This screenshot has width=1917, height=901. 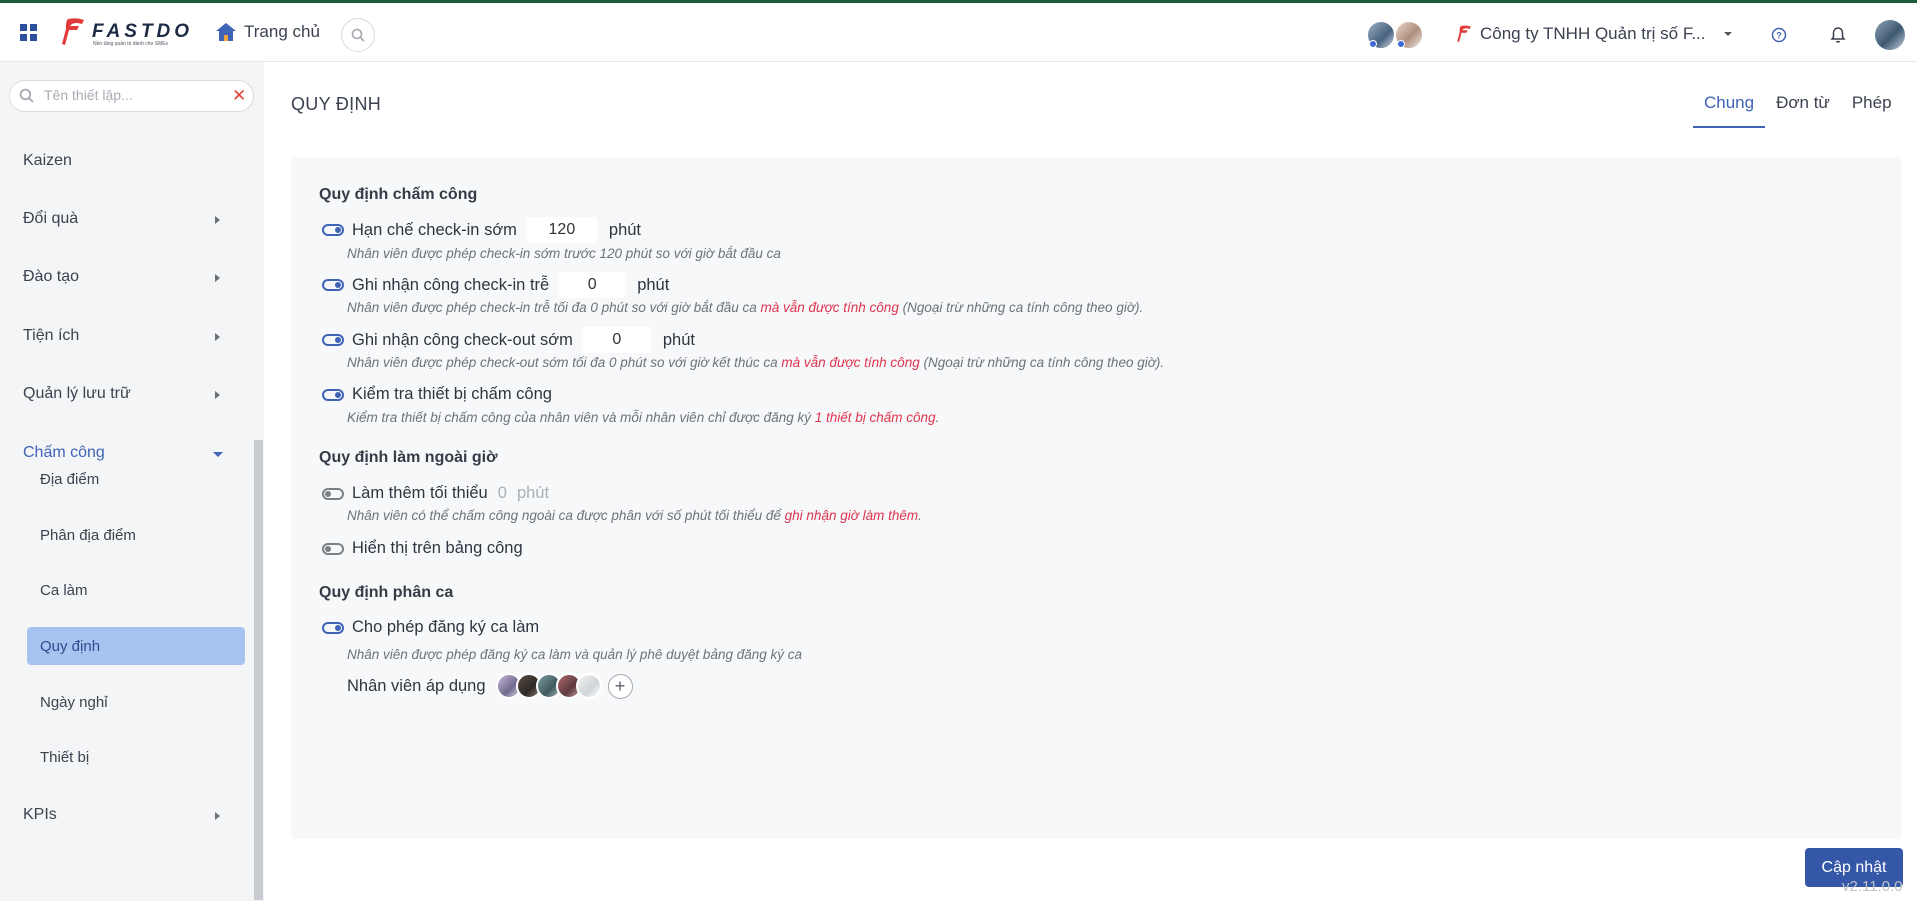 What do you see at coordinates (875, 417) in the screenshot?
I see `desc-highlight: 1 thiết bị chấm công` at bounding box center [875, 417].